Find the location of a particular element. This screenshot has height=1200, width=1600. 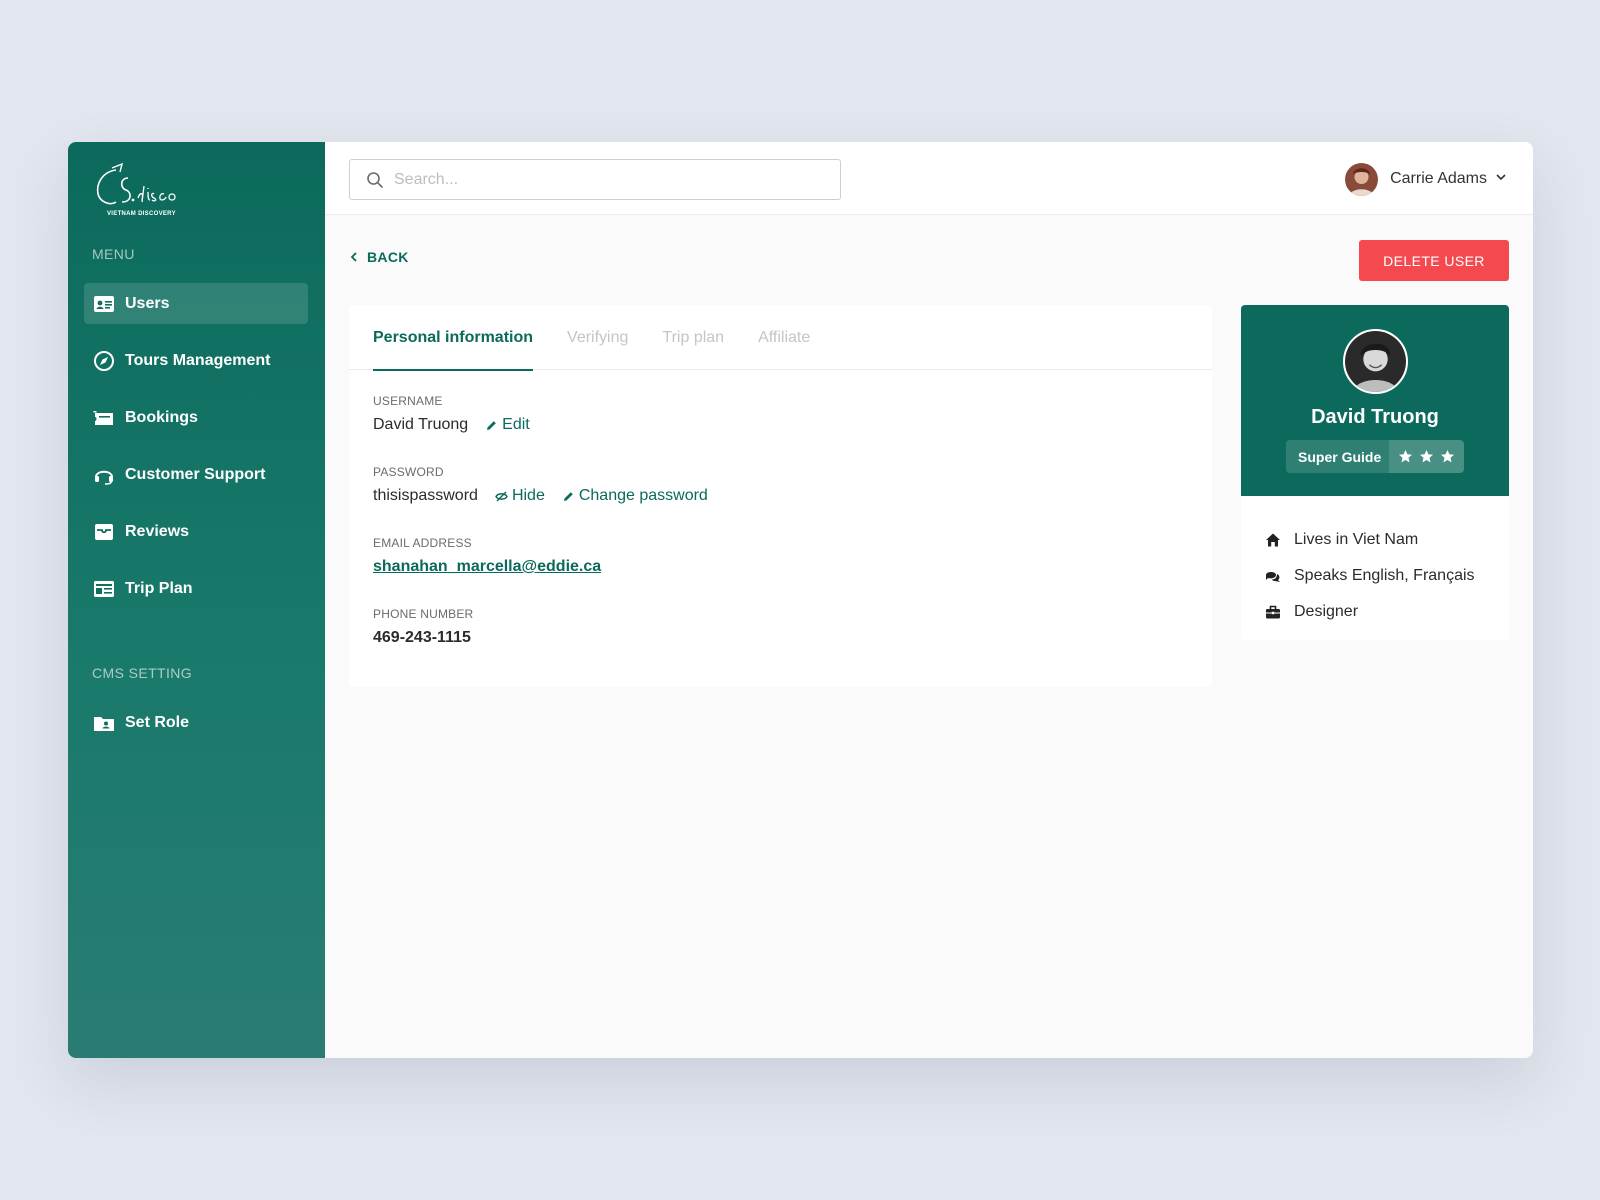

username-value: David Truong is located at coordinates (421, 424).